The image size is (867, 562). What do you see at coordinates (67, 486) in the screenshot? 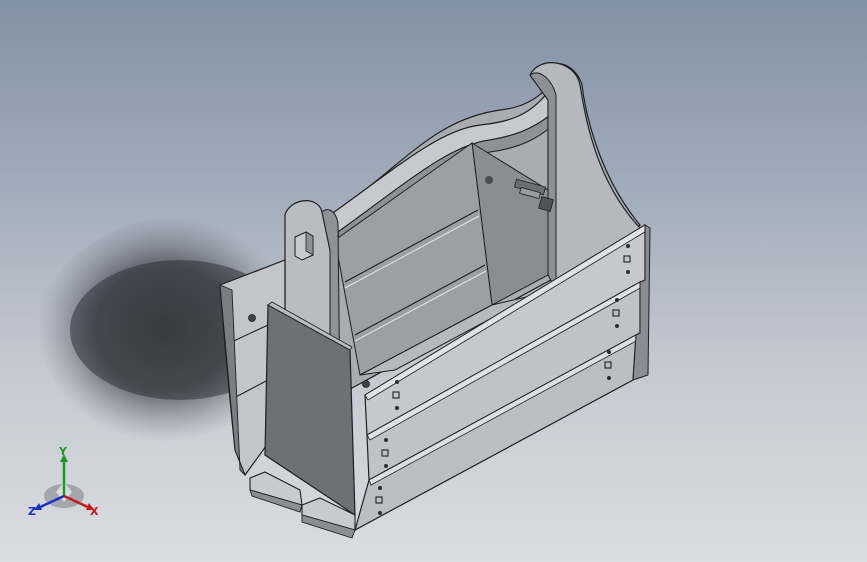
I see `view-orientation-triad: Y X Z` at bounding box center [67, 486].